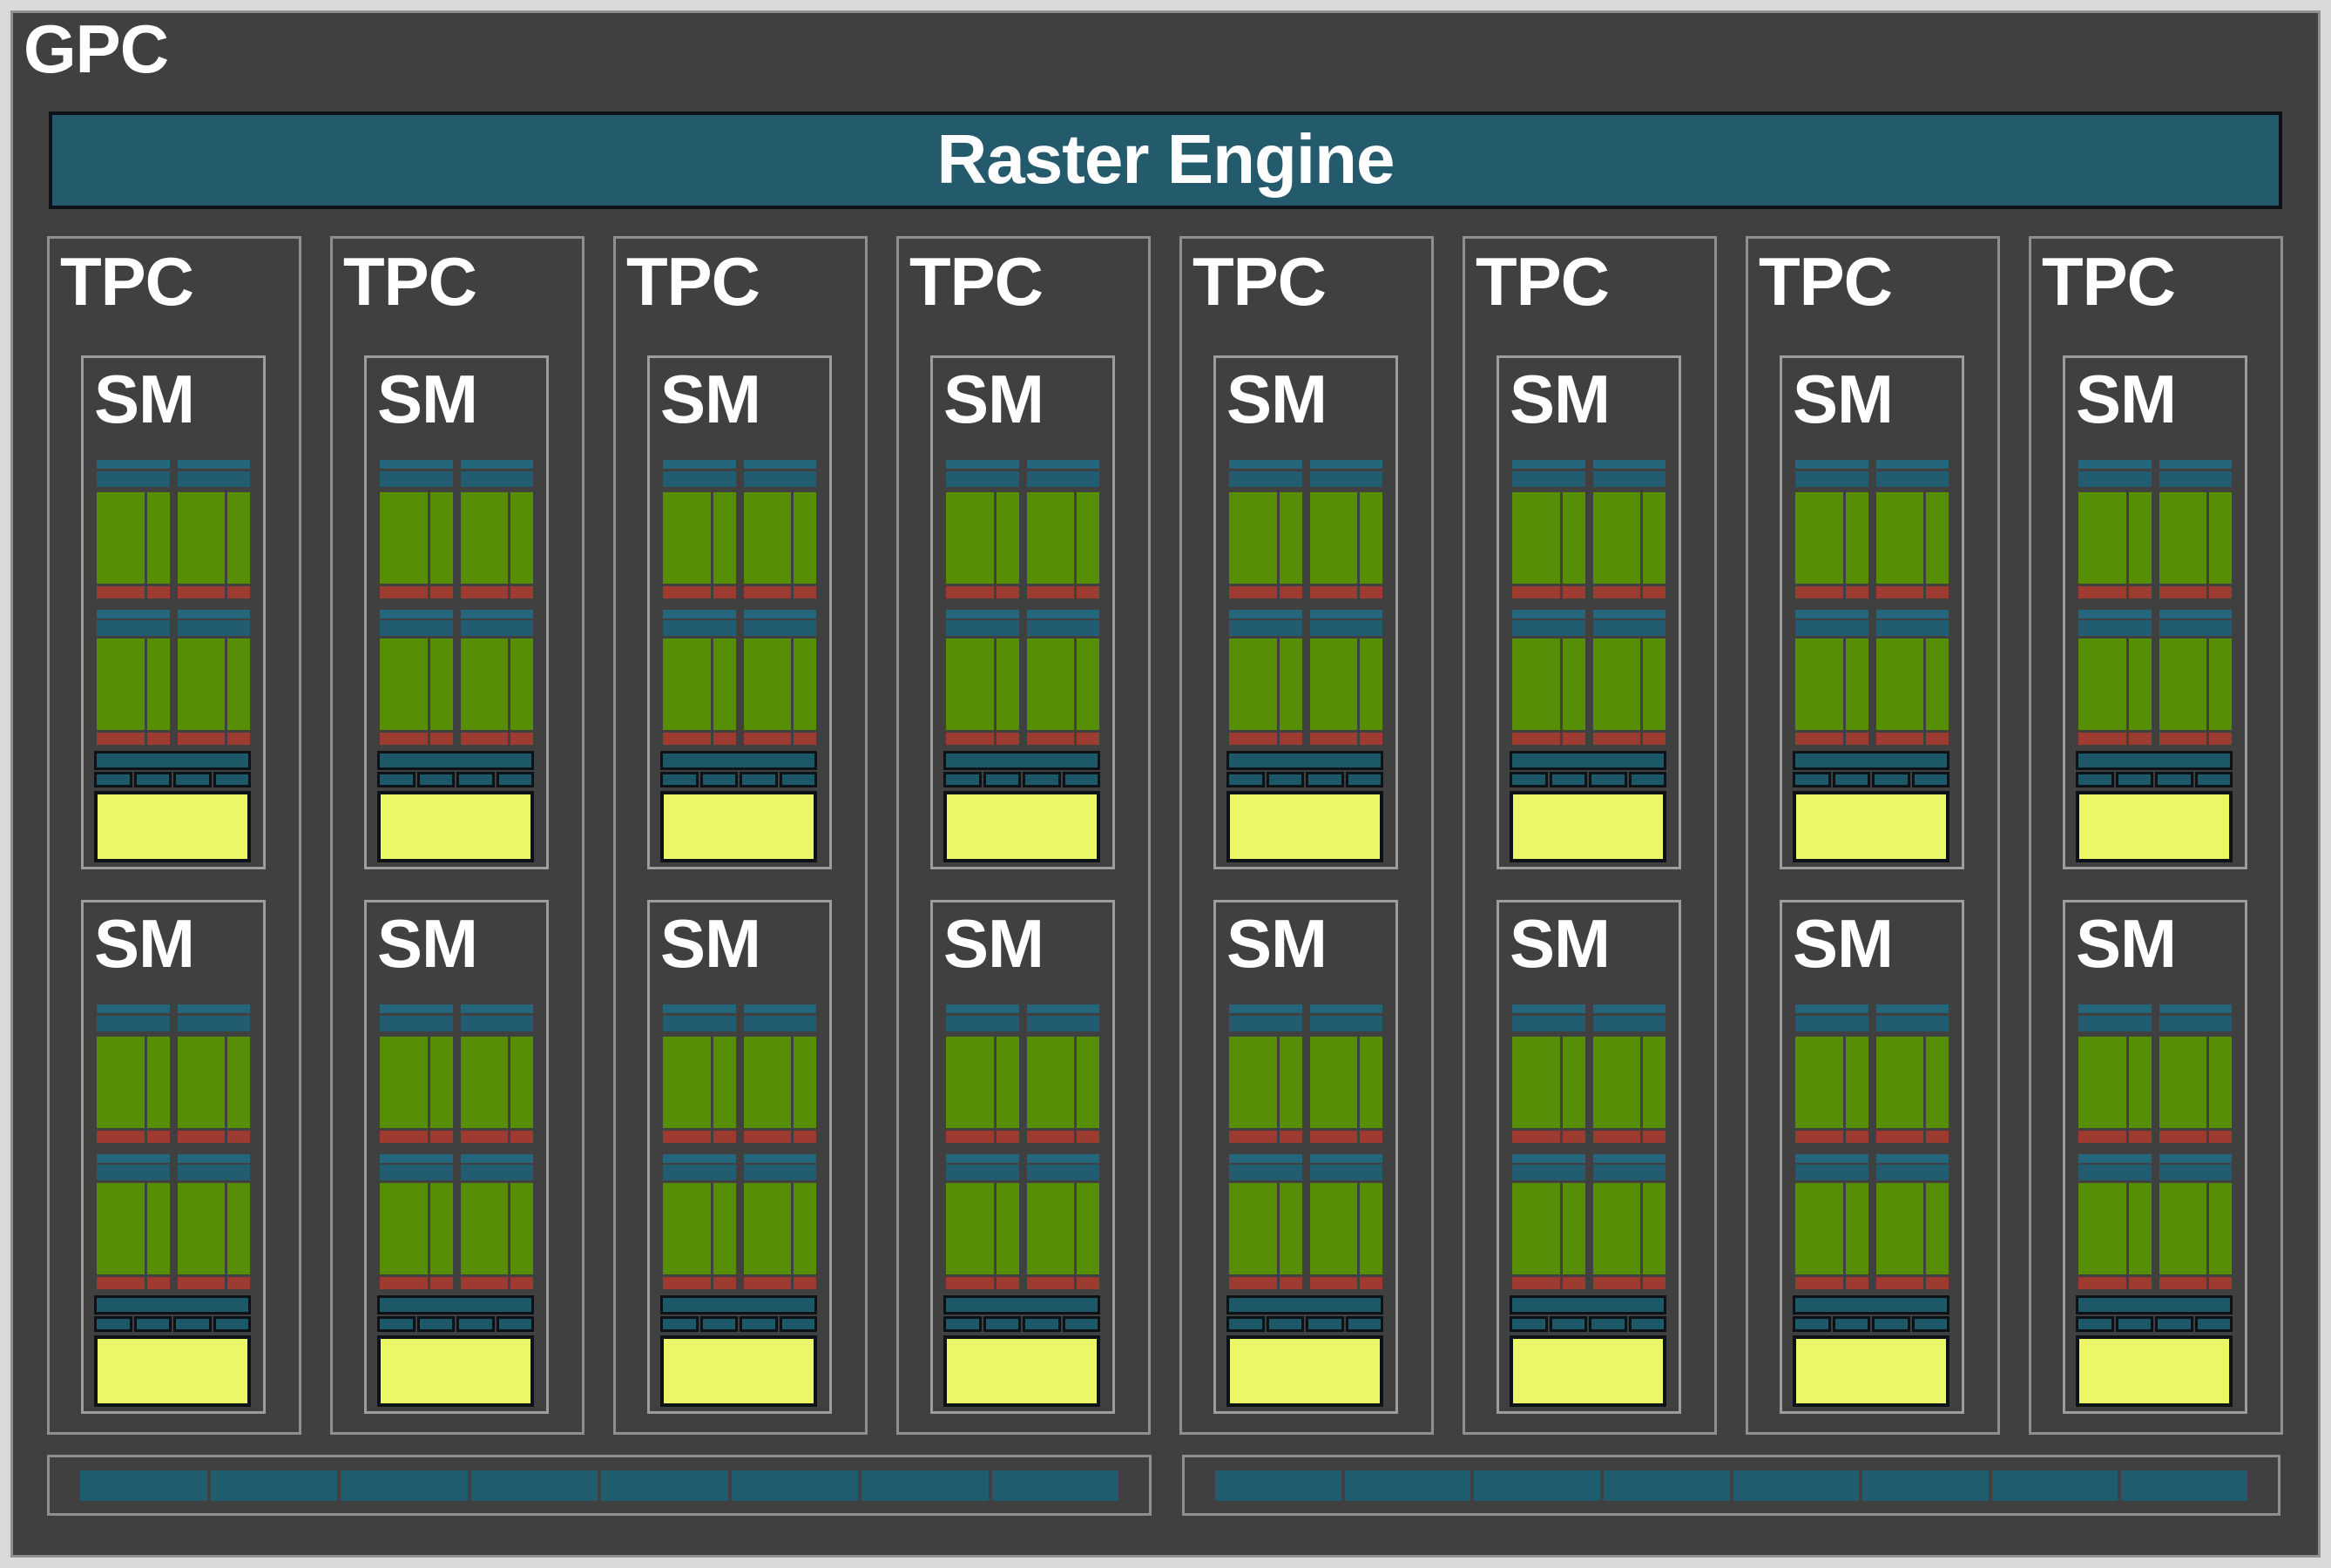 Image resolution: width=2331 pixels, height=1568 pixels. I want to click on raster-engine-label: Raster Engine, so click(1165, 159).